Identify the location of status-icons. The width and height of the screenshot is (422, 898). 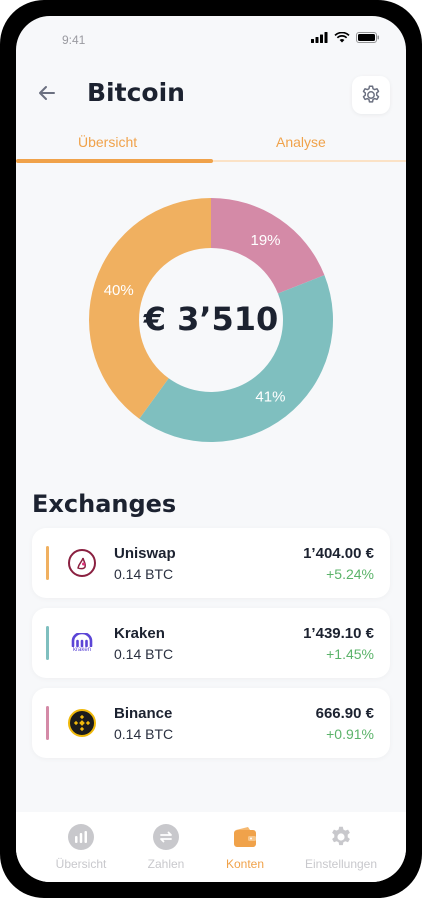
(345, 37).